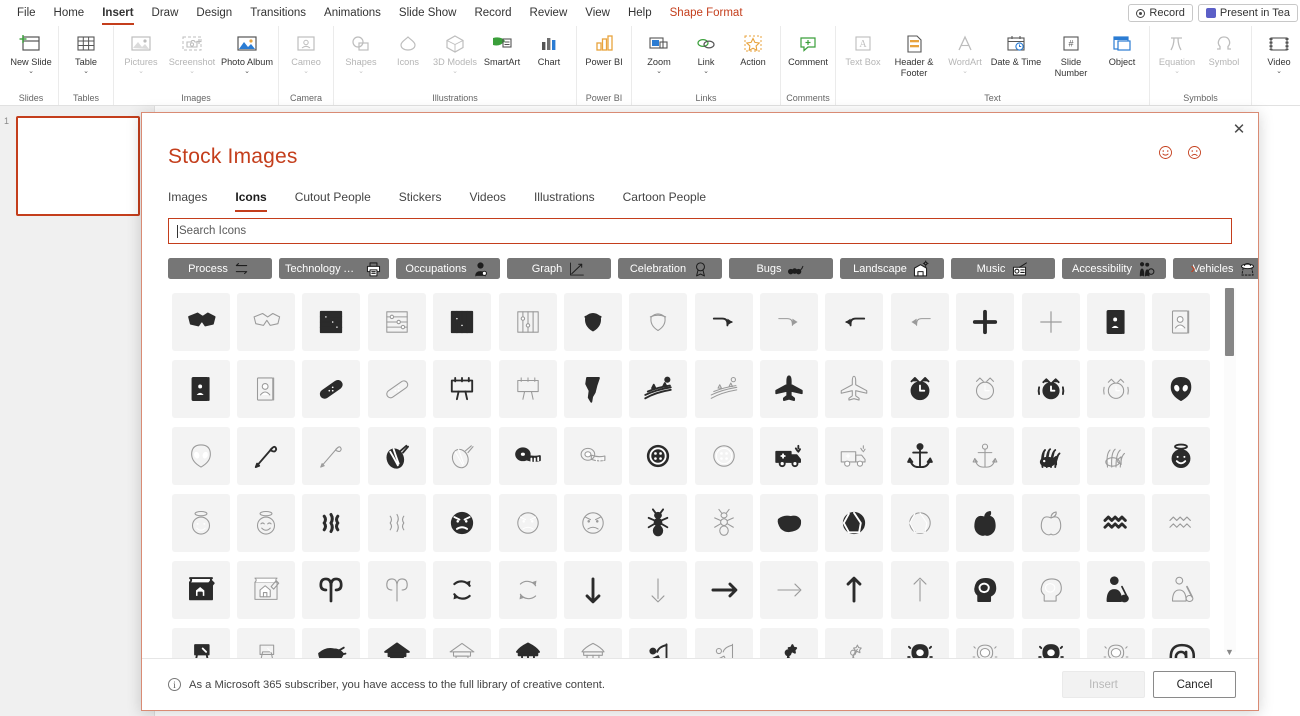 The image size is (1300, 716). I want to click on needle-thread-filled-icon, so click(266, 455).